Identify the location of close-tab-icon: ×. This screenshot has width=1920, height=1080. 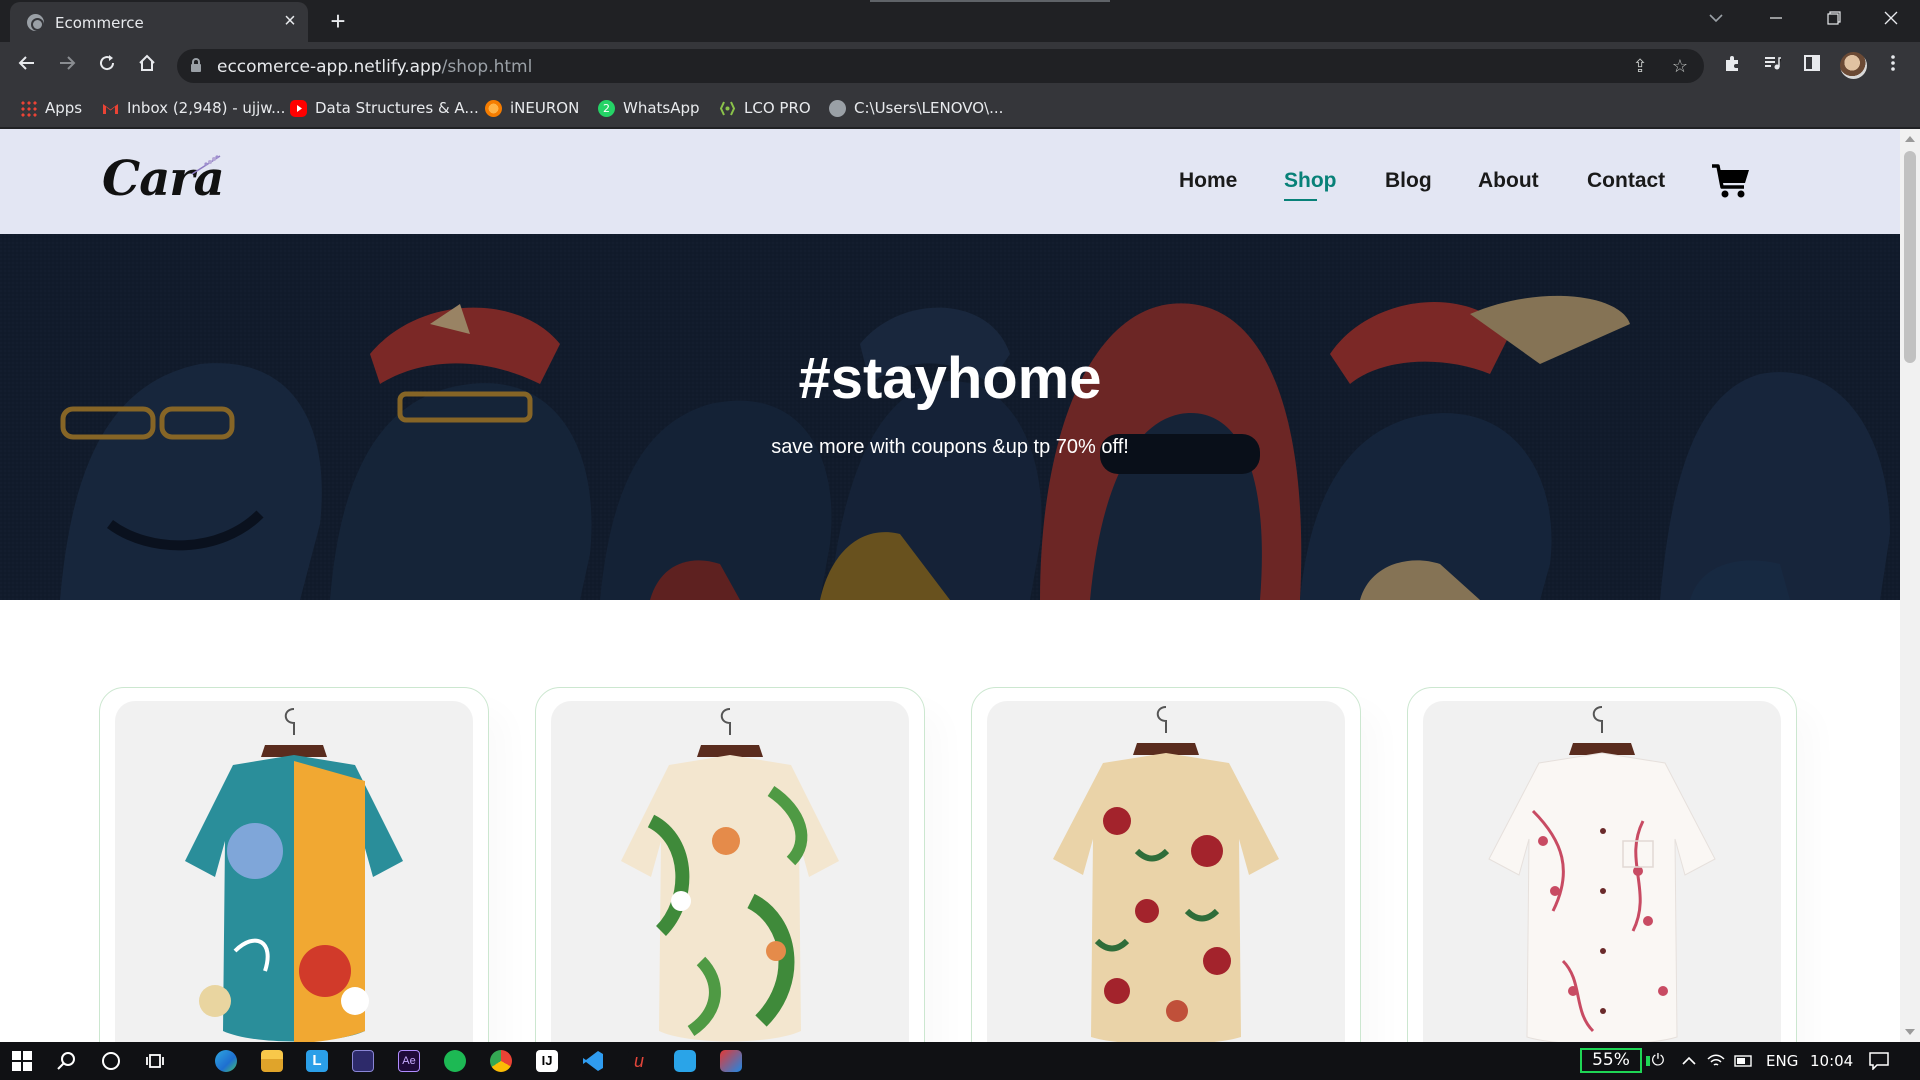
(290, 21).